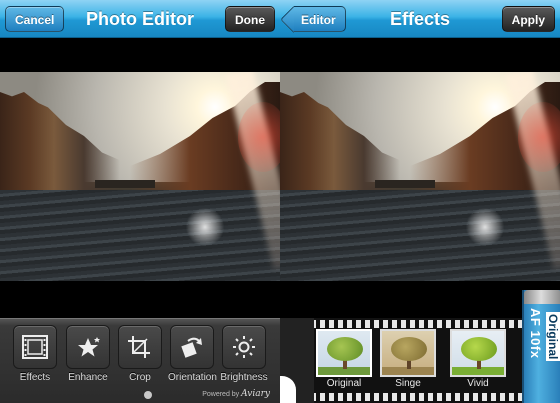  What do you see at coordinates (250, 19) in the screenshot?
I see `done-button: Done` at bounding box center [250, 19].